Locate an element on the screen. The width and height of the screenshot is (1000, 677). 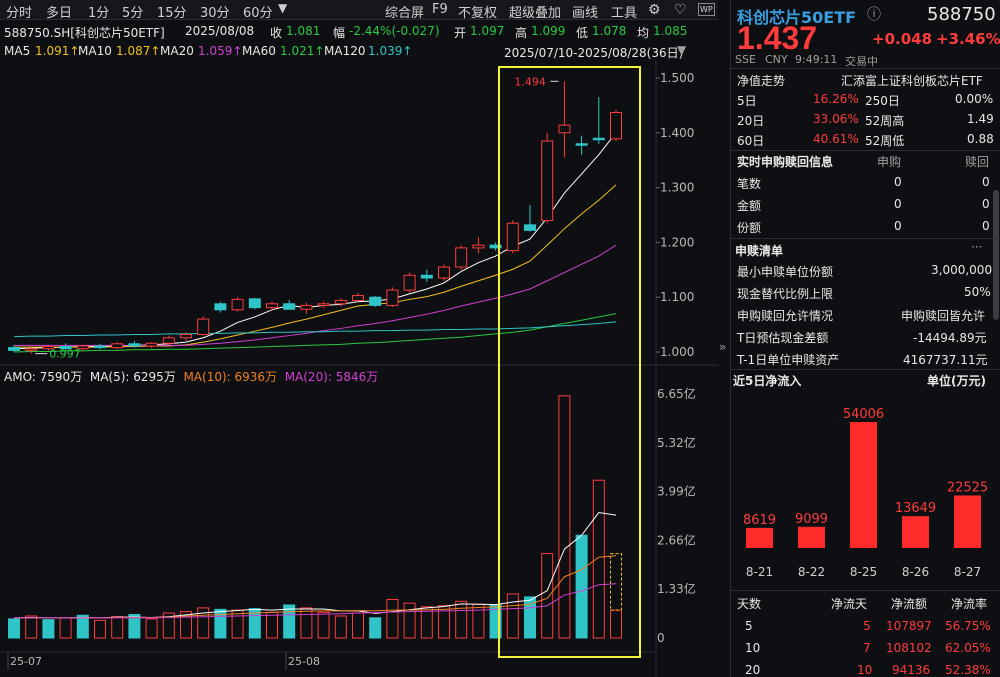
time-label: 9:49:11 is located at coordinates (816, 59).